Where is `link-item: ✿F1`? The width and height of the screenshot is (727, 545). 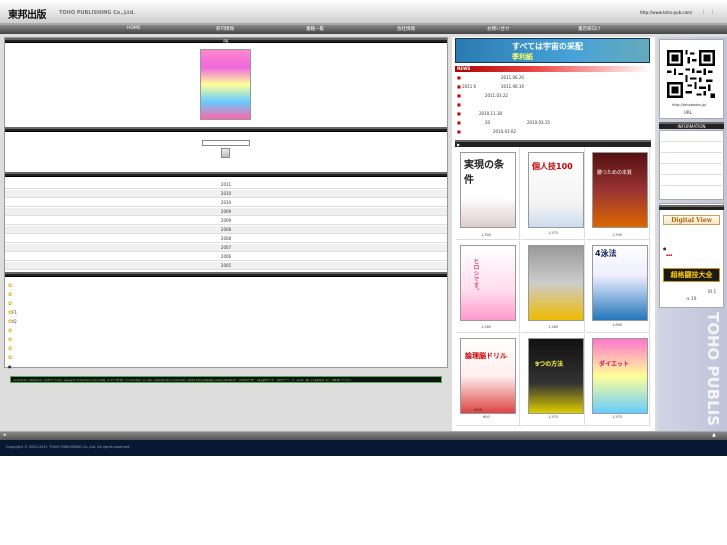
link-item: ✿F1 is located at coordinates (12, 313).